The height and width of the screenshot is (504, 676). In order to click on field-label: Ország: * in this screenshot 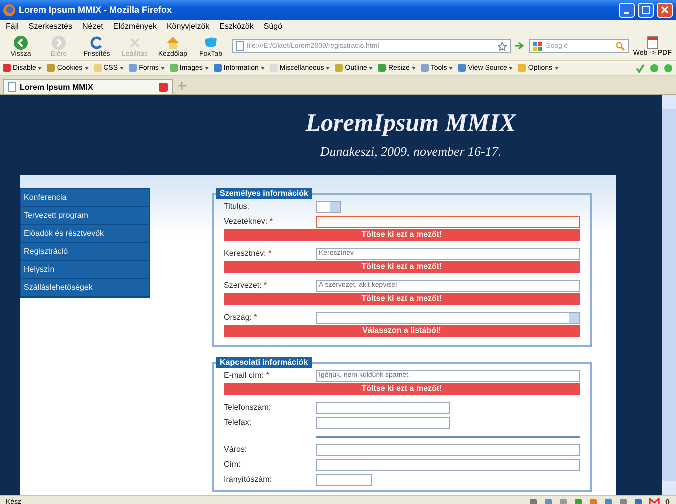, I will do `click(241, 317)`.